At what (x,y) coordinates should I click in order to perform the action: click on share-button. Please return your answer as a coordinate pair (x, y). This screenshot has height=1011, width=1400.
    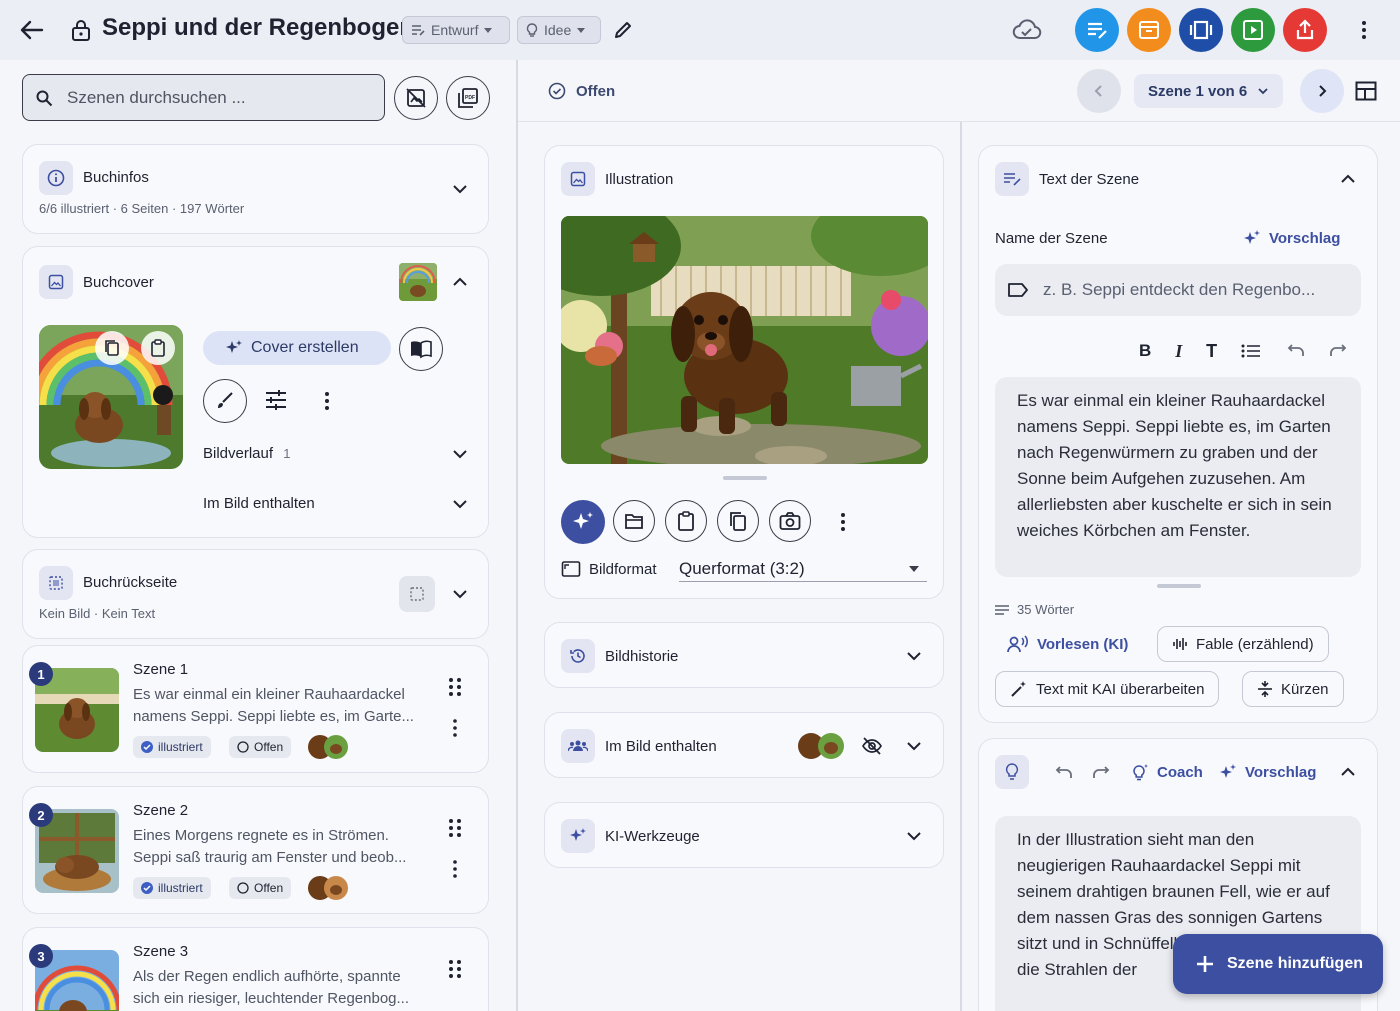
    Looking at the image, I should click on (1305, 30).